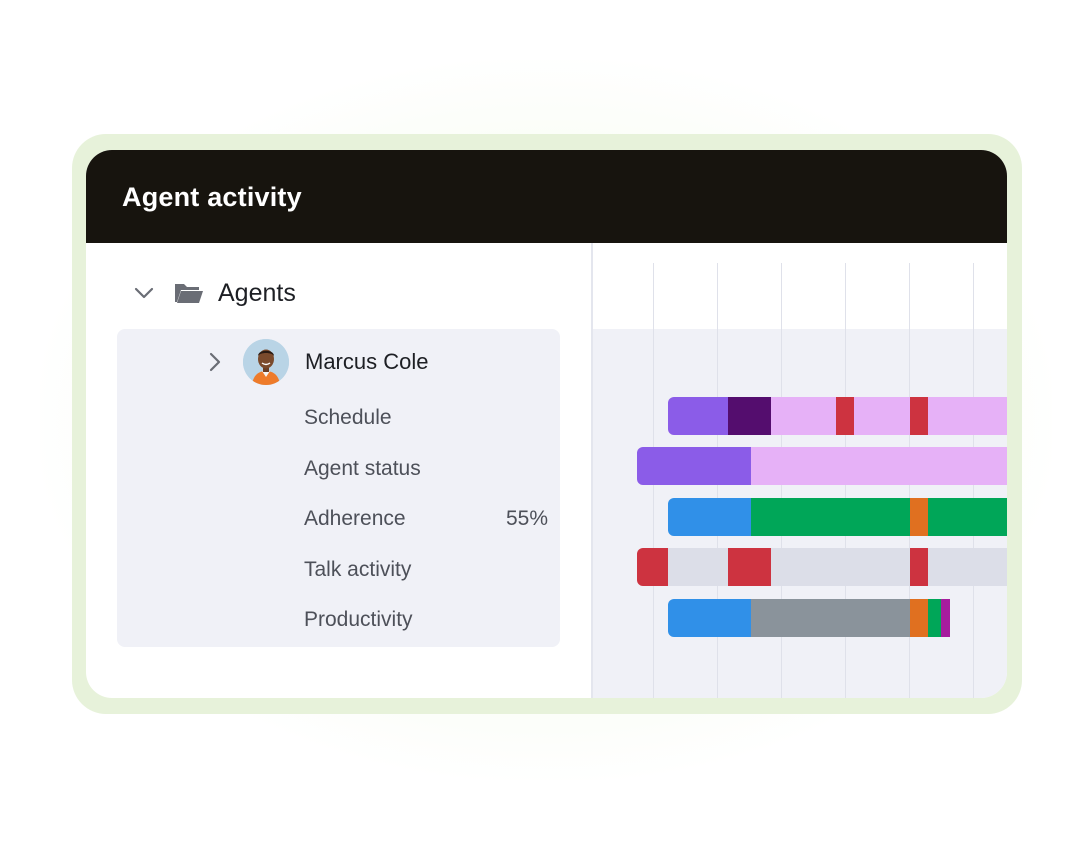 Image resolution: width=1092 pixels, height=848 pixels. I want to click on metric-label-adherence: Adherence, so click(355, 518).